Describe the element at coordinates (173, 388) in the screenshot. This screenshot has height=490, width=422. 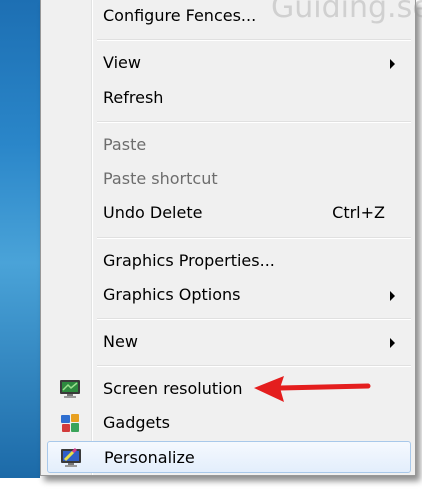
I see `menu-item-label: Screen resolution` at that location.